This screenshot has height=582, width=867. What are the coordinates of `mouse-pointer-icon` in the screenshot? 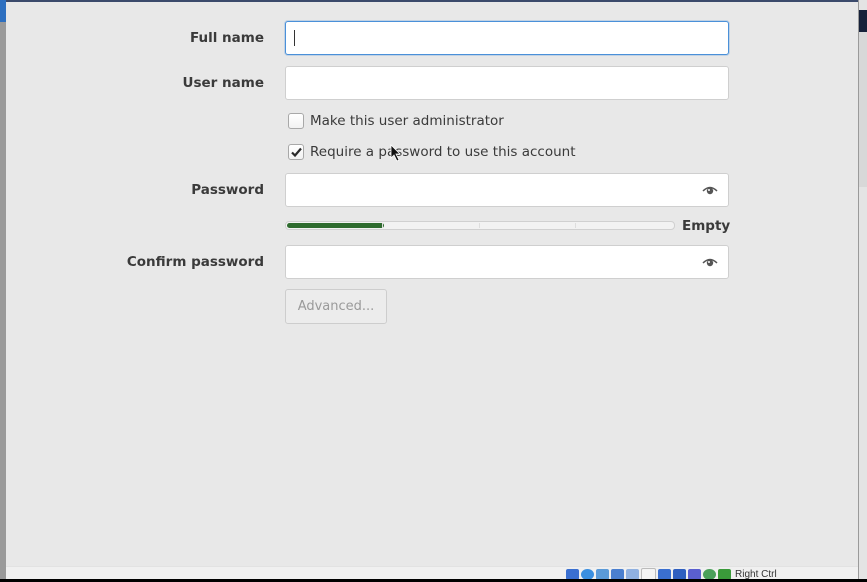 It's located at (395, 153).